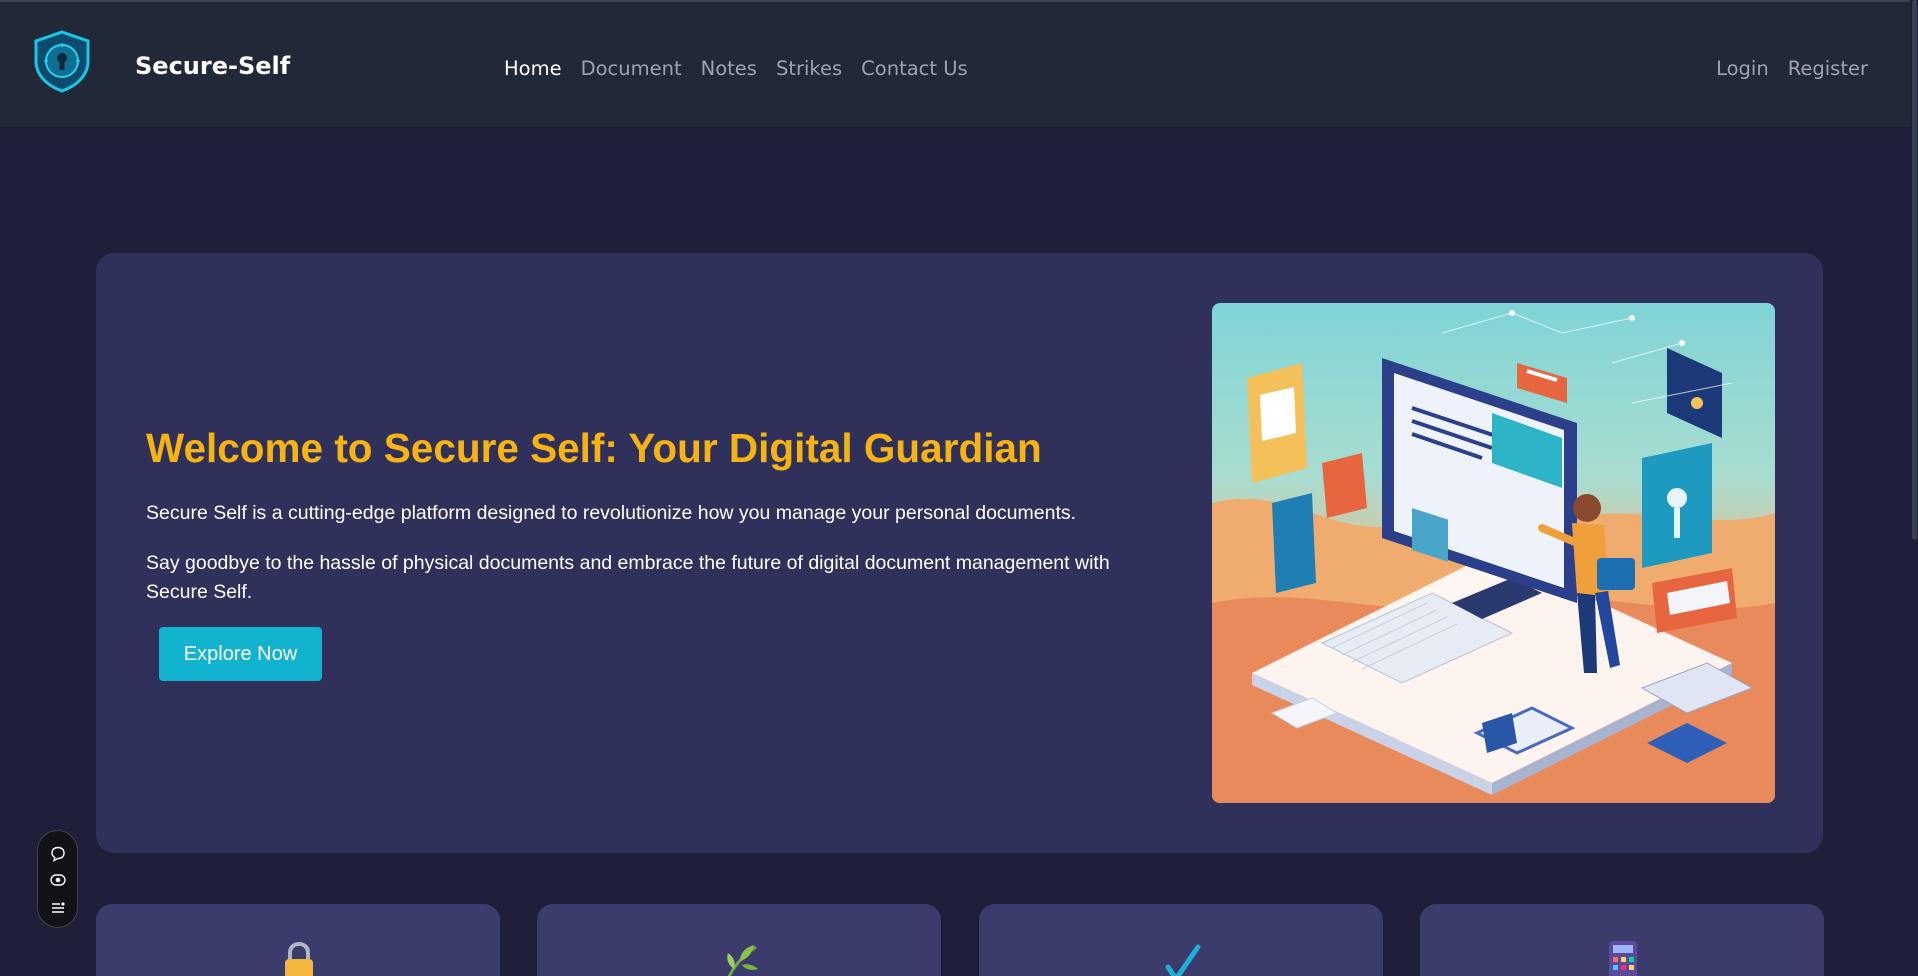 The width and height of the screenshot is (1918, 976). What do you see at coordinates (809, 68) in the screenshot?
I see `nav-link-strikes: Strikes` at bounding box center [809, 68].